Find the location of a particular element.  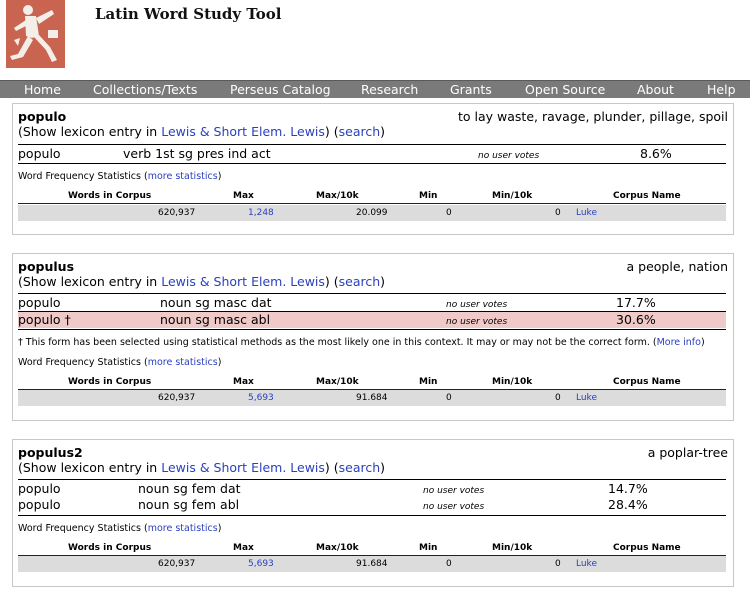

lemma: populus2 is located at coordinates (50, 452).